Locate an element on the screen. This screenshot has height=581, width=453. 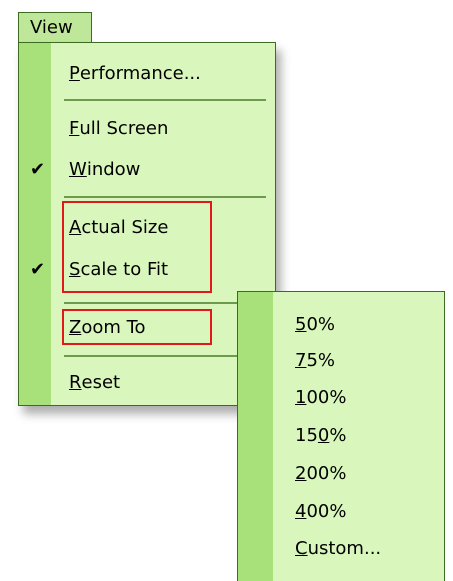
zoom-400-mnemonic: 4 is located at coordinates (301, 511).